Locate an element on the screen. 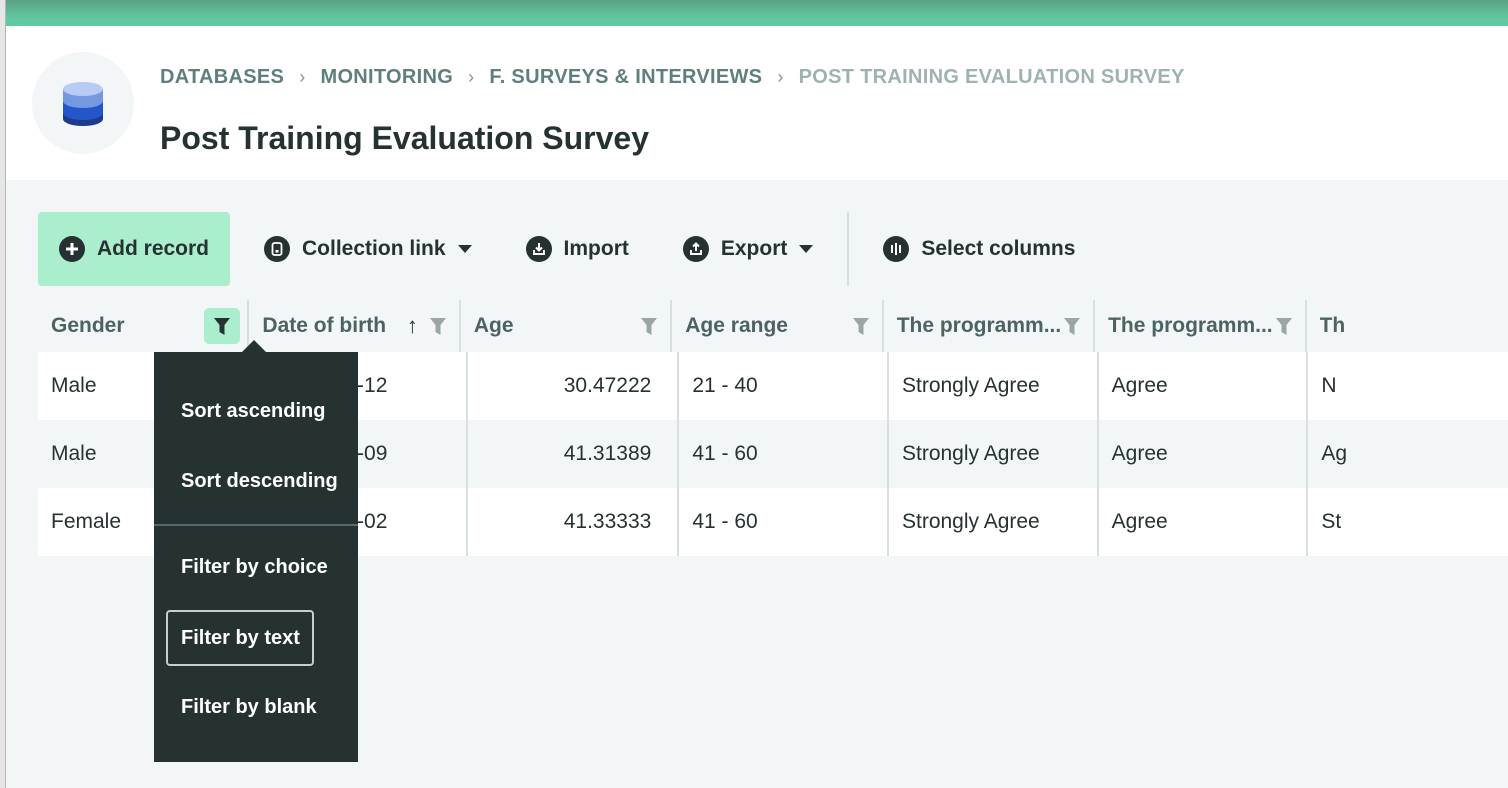 The width and height of the screenshot is (1508, 788). plus-circle-icon is located at coordinates (72, 249).